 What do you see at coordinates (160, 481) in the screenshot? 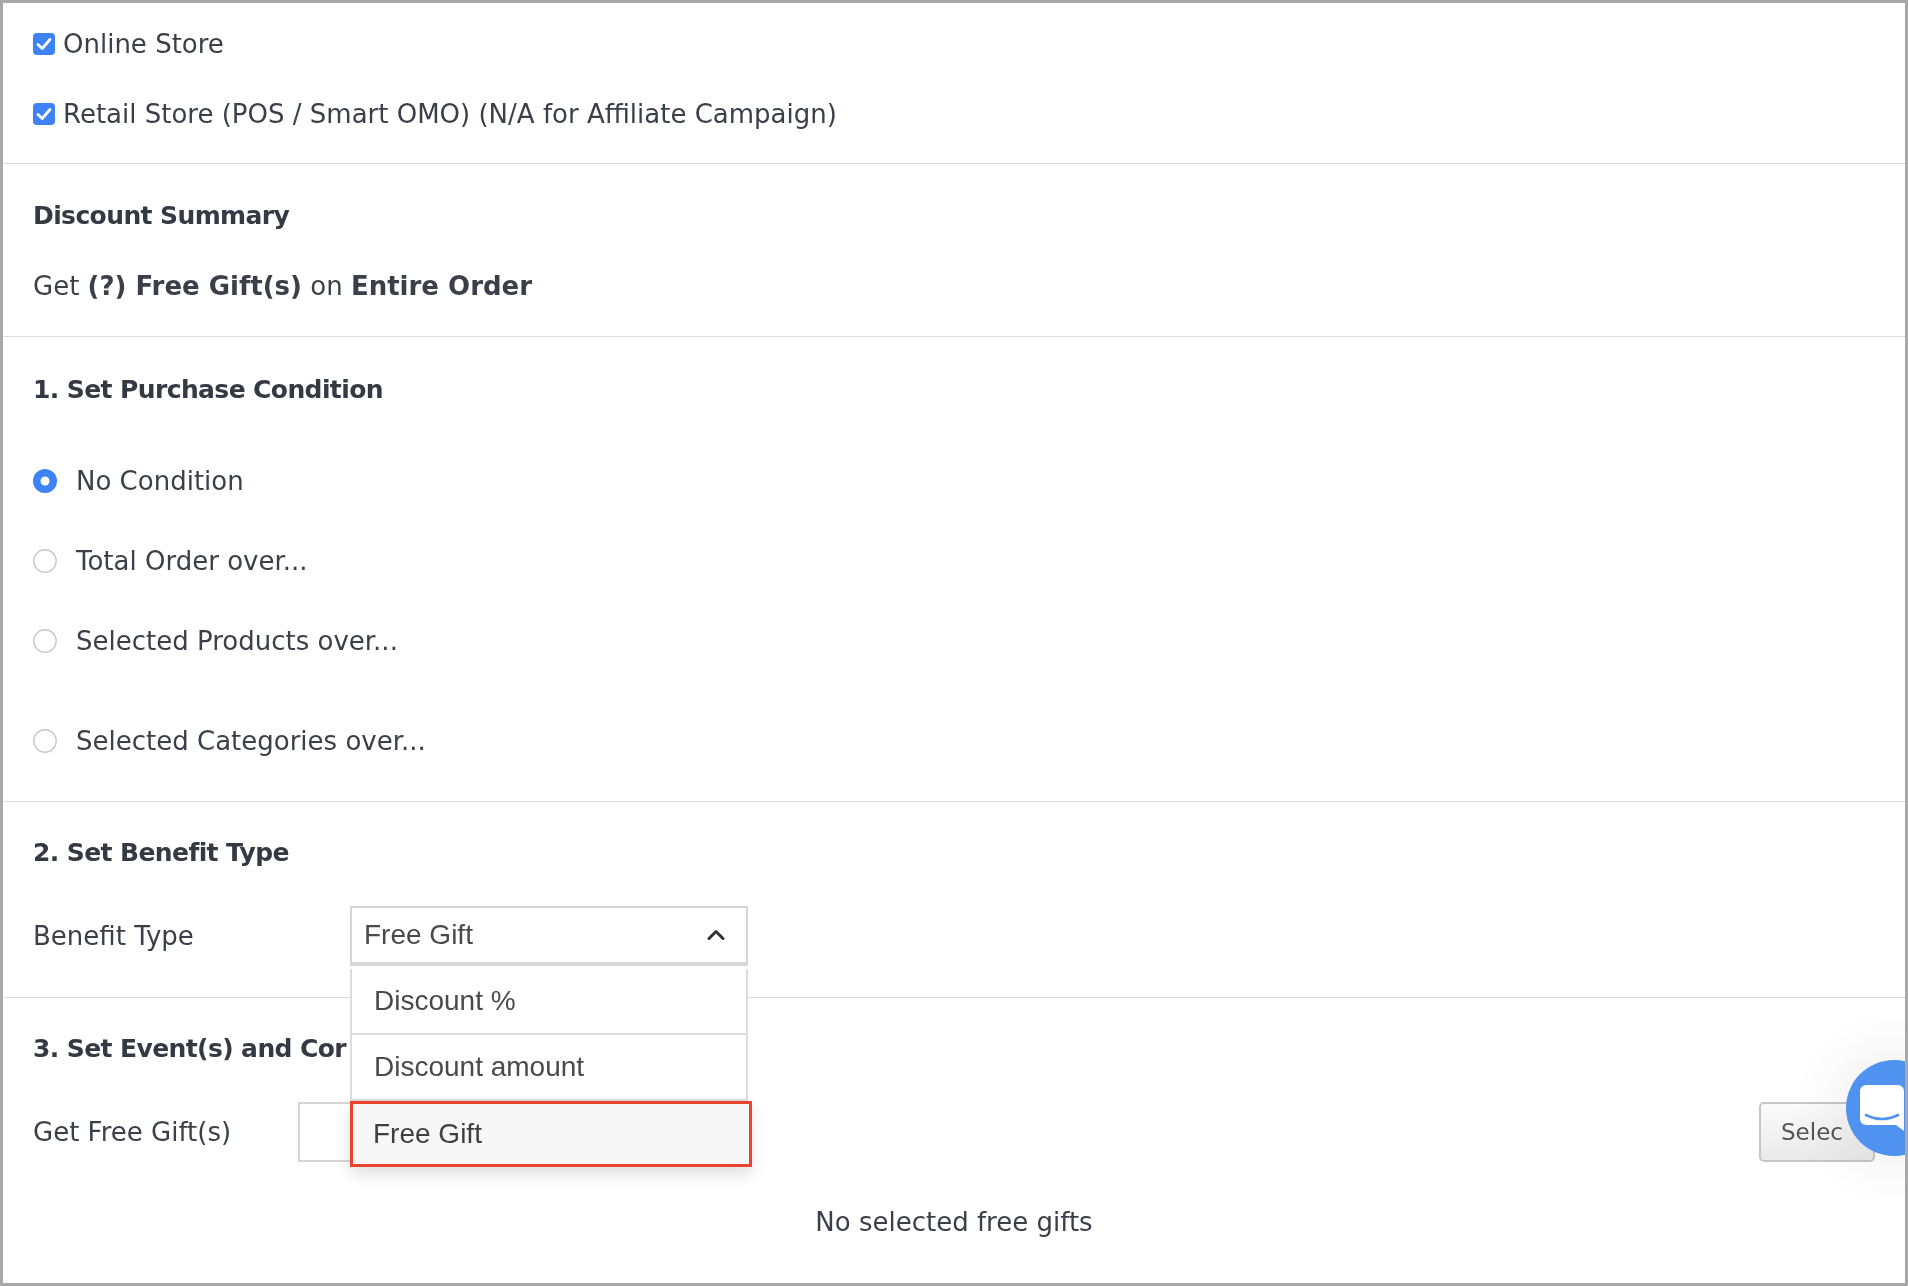
I see `radio-label: No Condition` at bounding box center [160, 481].